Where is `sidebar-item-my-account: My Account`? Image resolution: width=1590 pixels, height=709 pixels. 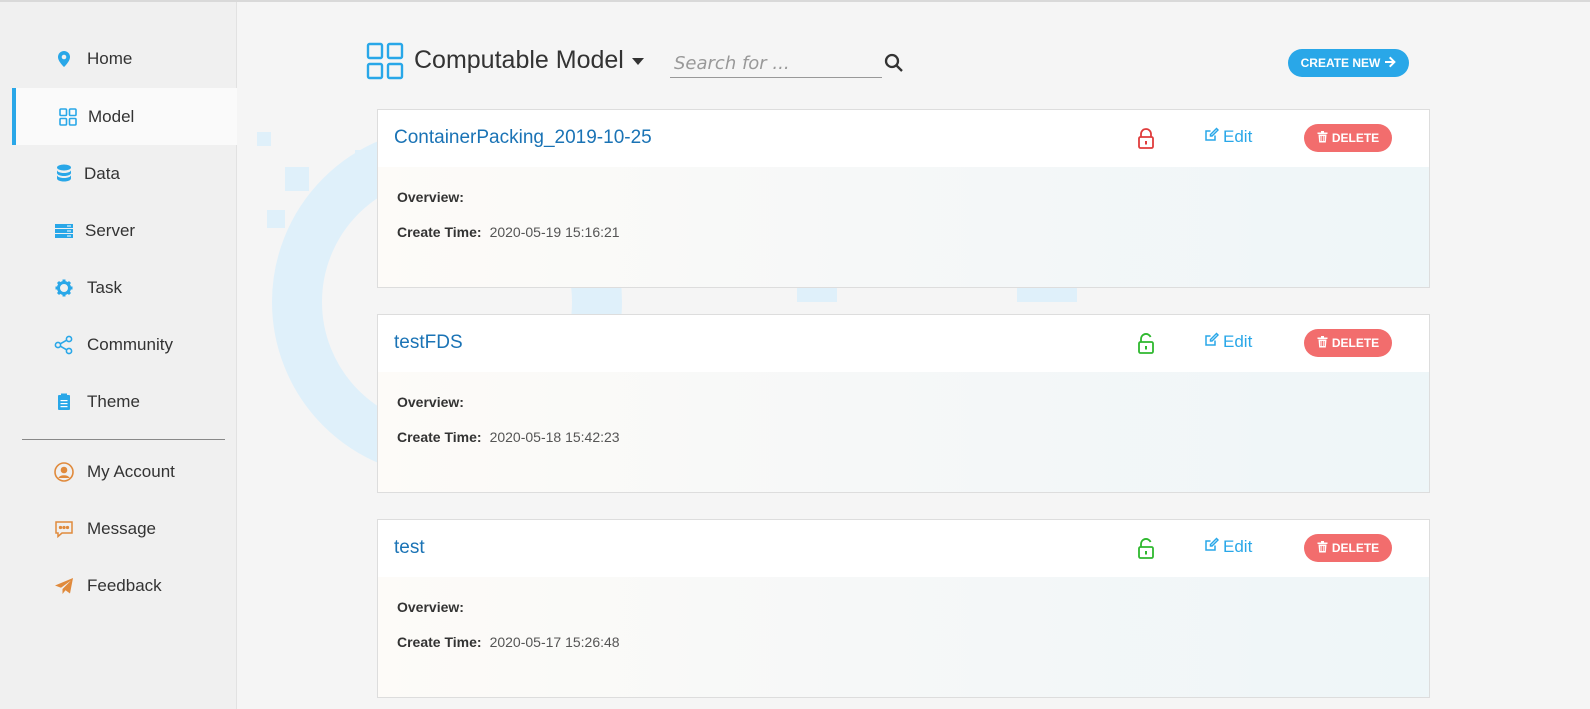 sidebar-item-my-account: My Account is located at coordinates (118, 471).